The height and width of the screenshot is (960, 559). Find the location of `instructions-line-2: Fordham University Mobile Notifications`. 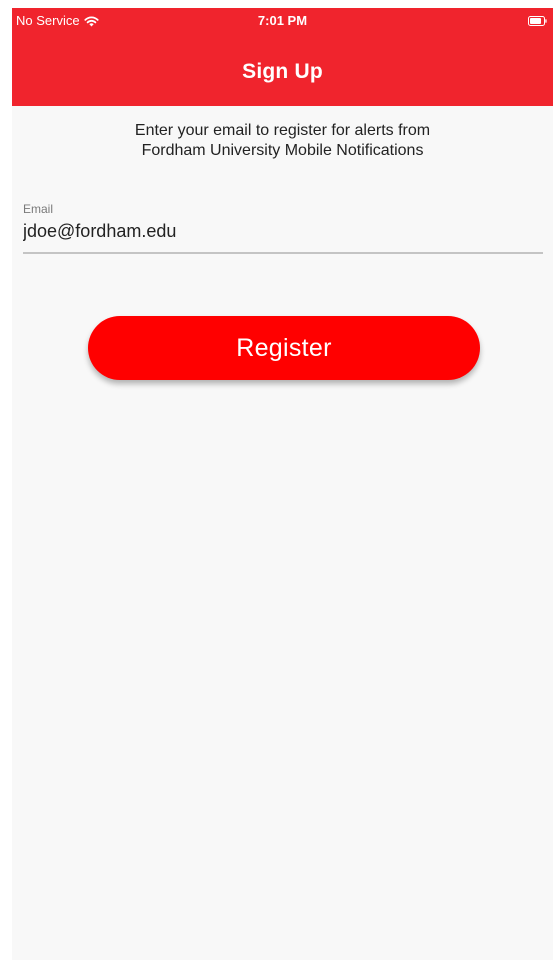

instructions-line-2: Fordham University Mobile Notifications is located at coordinates (282, 150).